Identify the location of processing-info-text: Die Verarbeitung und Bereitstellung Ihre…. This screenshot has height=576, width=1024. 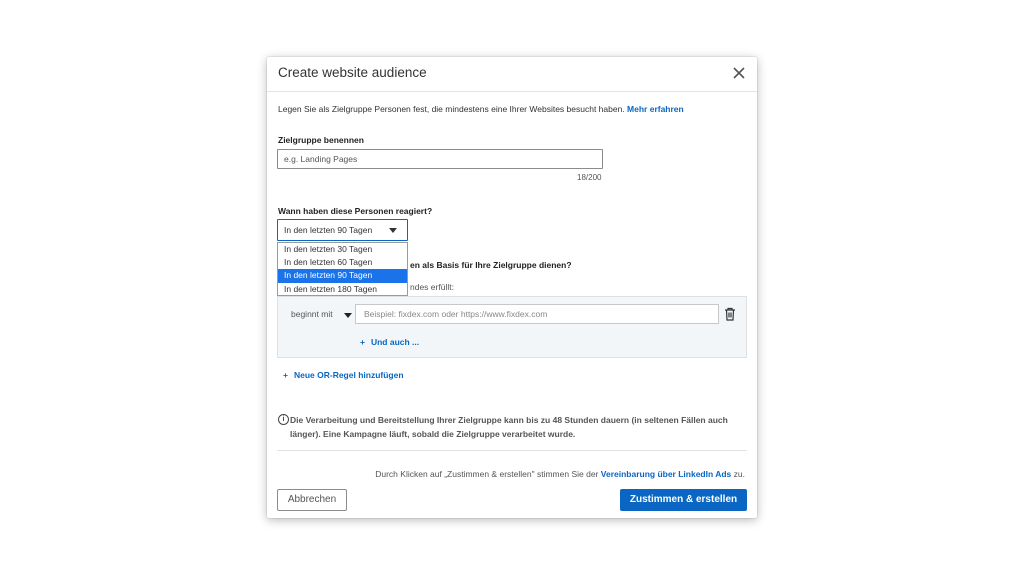
(509, 427).